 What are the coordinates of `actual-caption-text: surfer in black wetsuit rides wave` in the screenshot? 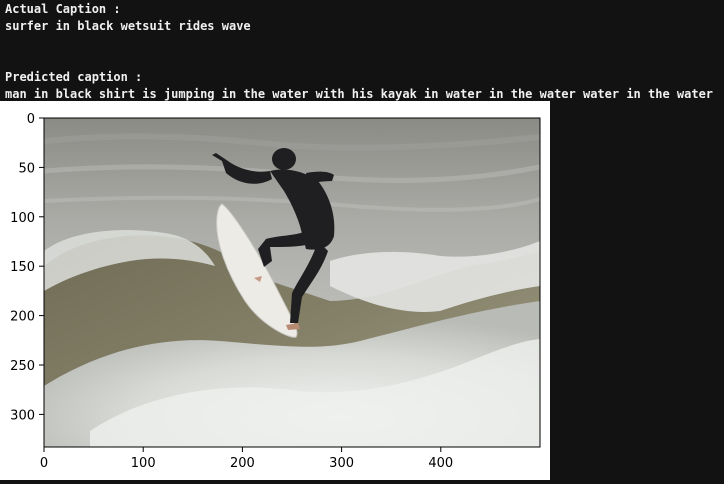 It's located at (128, 26).